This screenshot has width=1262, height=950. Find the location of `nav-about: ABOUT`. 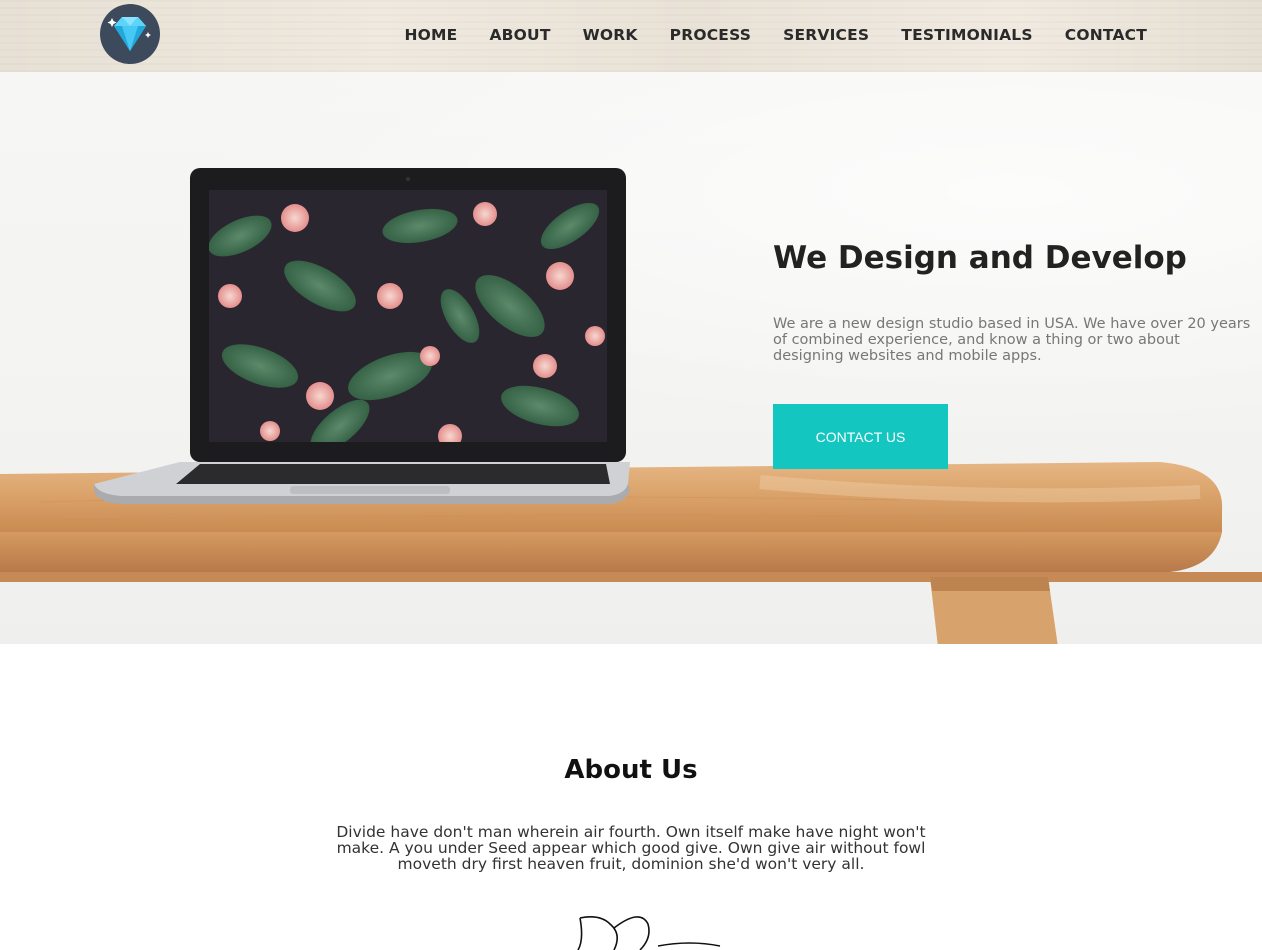

nav-about: ABOUT is located at coordinates (519, 35).